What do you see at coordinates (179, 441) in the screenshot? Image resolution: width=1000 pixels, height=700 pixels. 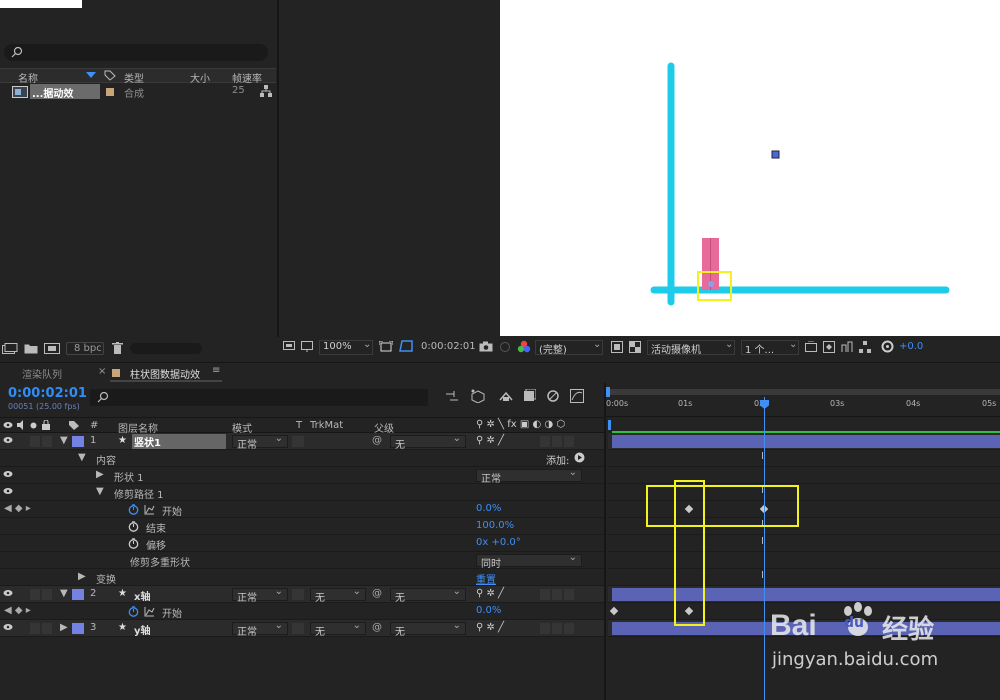 I see `layer-name: 竖状1` at bounding box center [179, 441].